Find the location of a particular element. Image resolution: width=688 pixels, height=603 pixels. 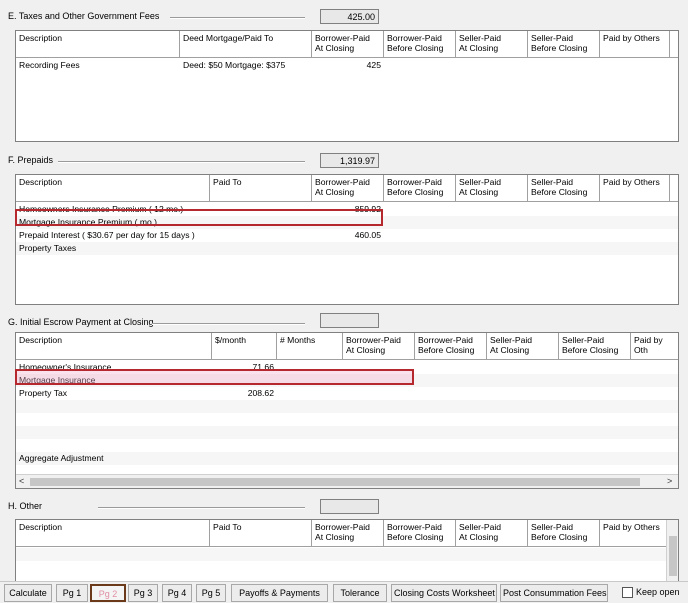

section-e-title: E. Taxes and Other Government Fees is located at coordinates (84, 16).